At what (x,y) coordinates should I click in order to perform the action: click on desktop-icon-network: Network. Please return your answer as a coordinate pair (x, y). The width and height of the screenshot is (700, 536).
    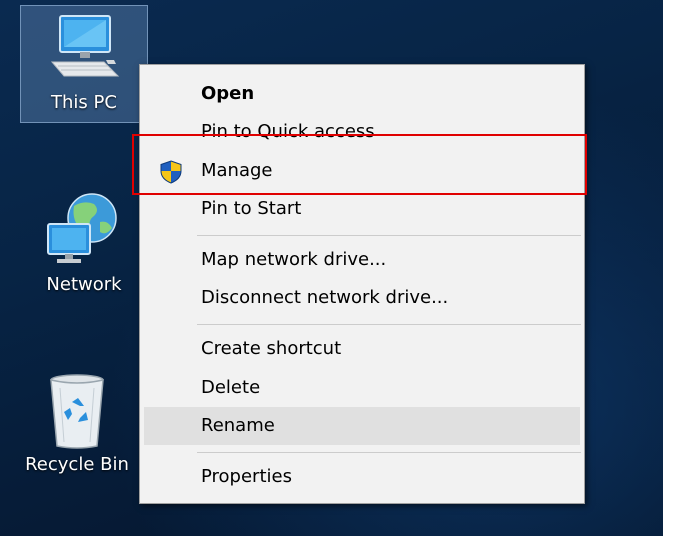
    Looking at the image, I should click on (84, 243).